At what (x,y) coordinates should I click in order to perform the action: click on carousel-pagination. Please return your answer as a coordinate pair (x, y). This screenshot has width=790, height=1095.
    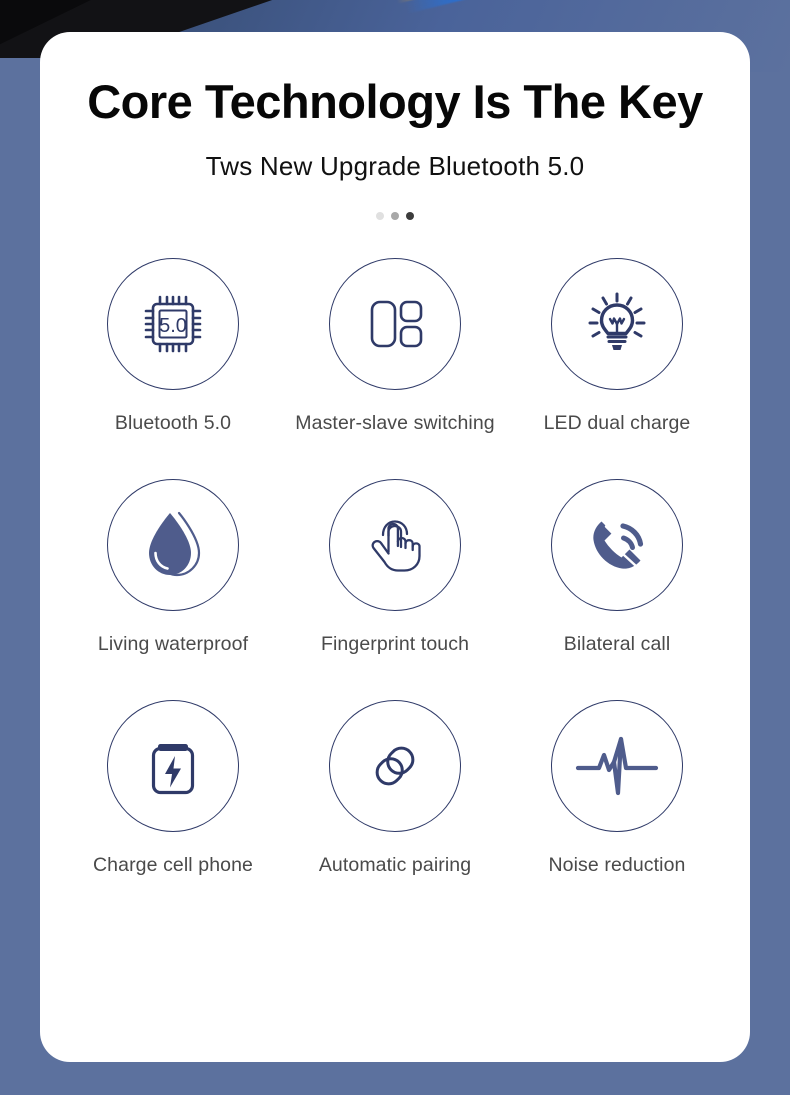
    Looking at the image, I should click on (395, 201).